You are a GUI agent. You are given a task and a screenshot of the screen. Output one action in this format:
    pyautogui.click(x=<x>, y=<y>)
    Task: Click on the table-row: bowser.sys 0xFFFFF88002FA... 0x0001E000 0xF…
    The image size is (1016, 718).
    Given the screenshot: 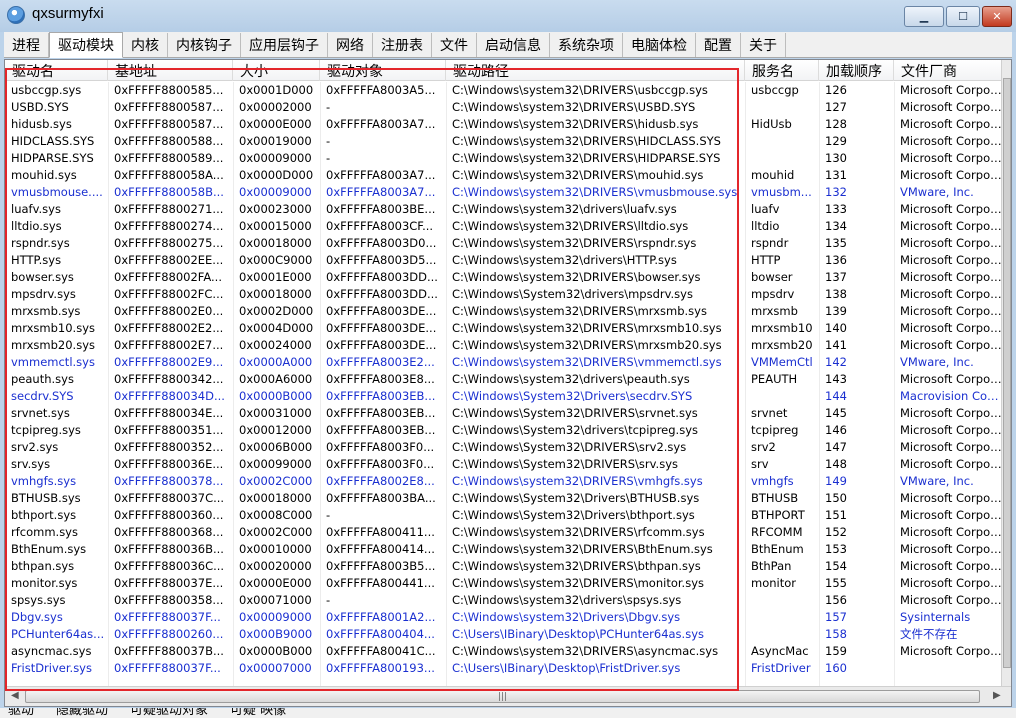 What is the action you would take?
    pyautogui.click(x=503, y=277)
    